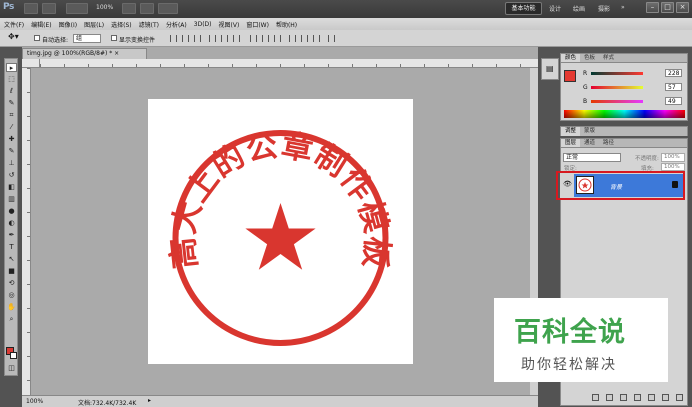 Image resolution: width=692 pixels, height=407 pixels. I want to click on vertical-ruler, so click(26, 231).